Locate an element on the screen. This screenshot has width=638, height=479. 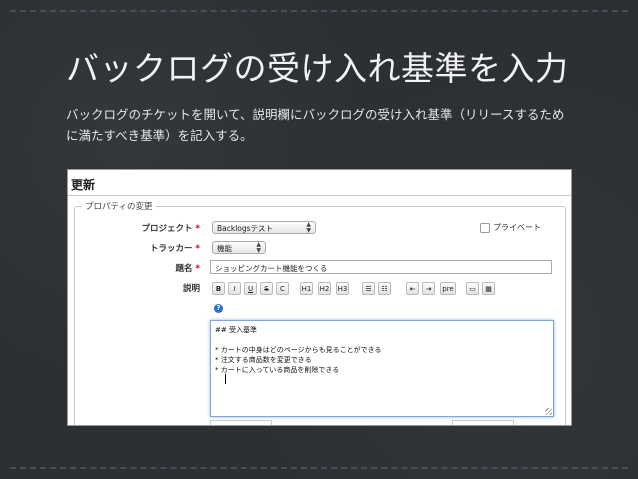
heading2-icon: H2 is located at coordinates (324, 288).